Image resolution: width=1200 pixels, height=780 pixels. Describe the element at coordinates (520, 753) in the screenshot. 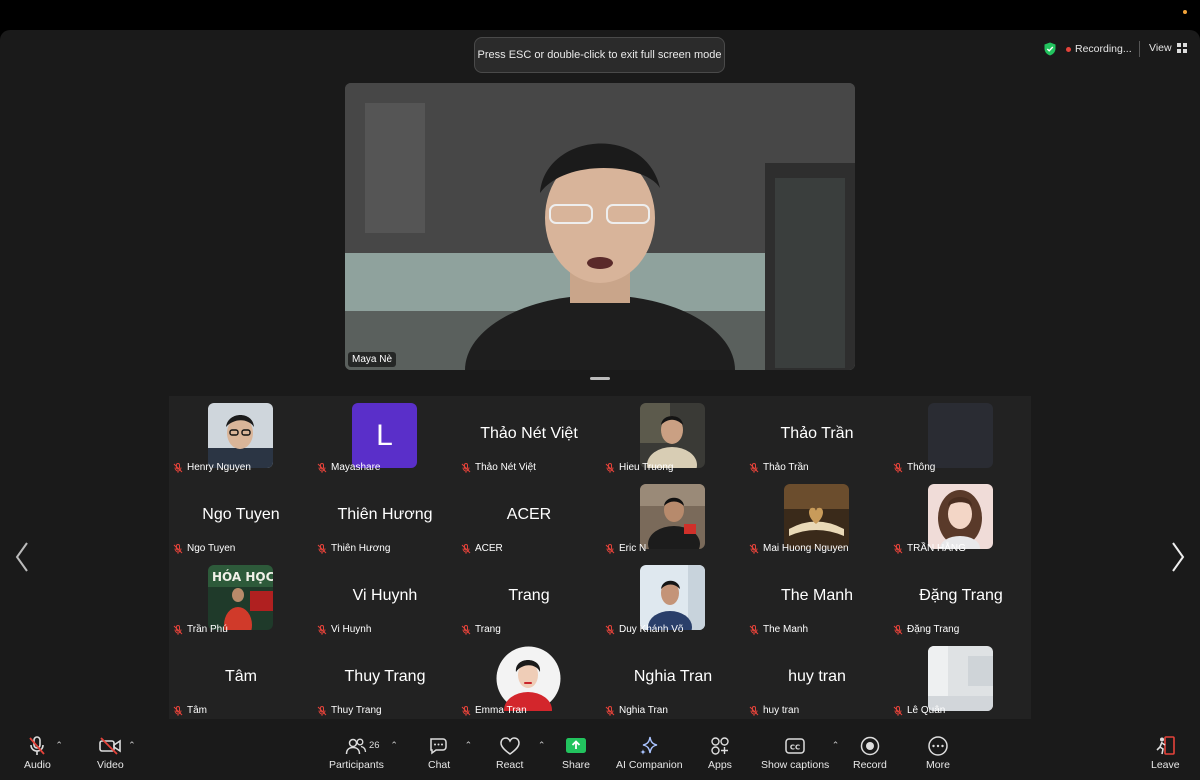

I see `react-button: React ⌃` at that location.